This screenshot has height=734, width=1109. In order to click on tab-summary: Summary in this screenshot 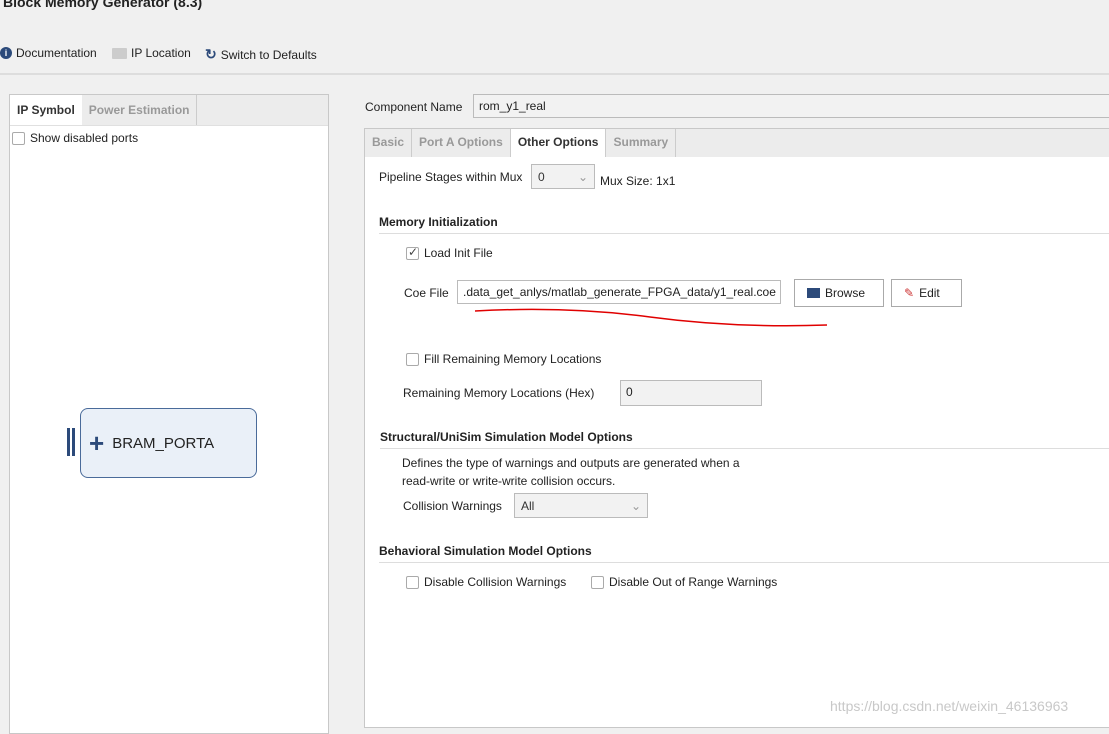, I will do `click(641, 143)`.